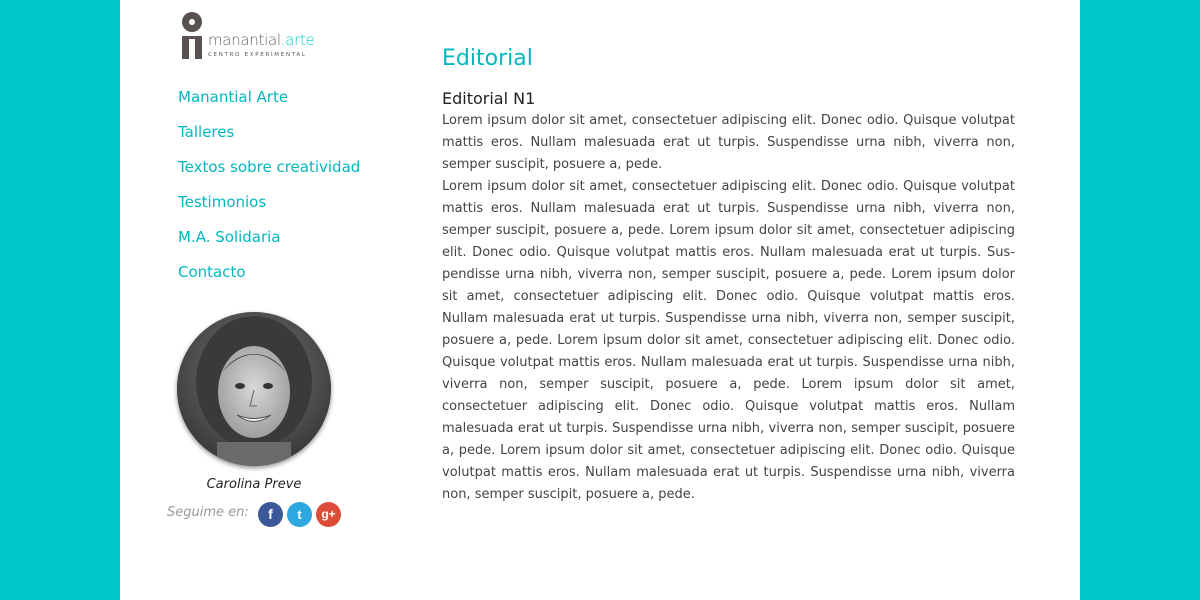  I want to click on nav-item-solidaria: M.A. Solidaria, so click(269, 243).